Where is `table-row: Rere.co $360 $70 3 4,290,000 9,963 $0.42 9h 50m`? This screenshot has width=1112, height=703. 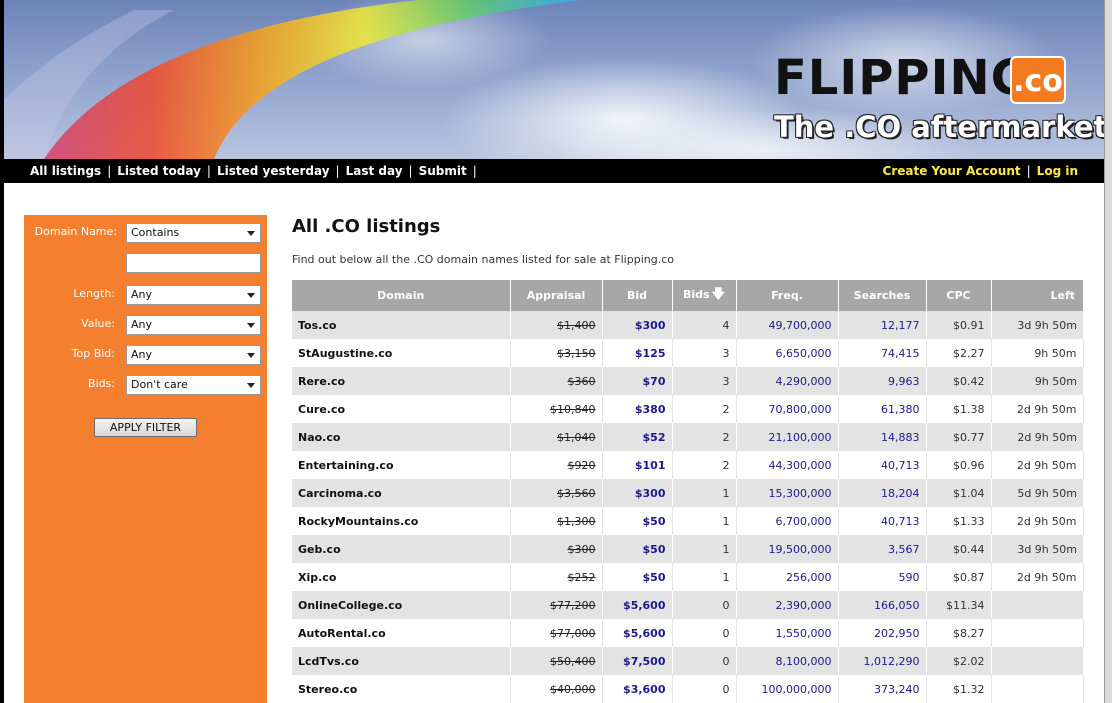
table-row: Rere.co $360 $70 3 4,290,000 9,963 $0.42 9h 50m is located at coordinates (687, 381).